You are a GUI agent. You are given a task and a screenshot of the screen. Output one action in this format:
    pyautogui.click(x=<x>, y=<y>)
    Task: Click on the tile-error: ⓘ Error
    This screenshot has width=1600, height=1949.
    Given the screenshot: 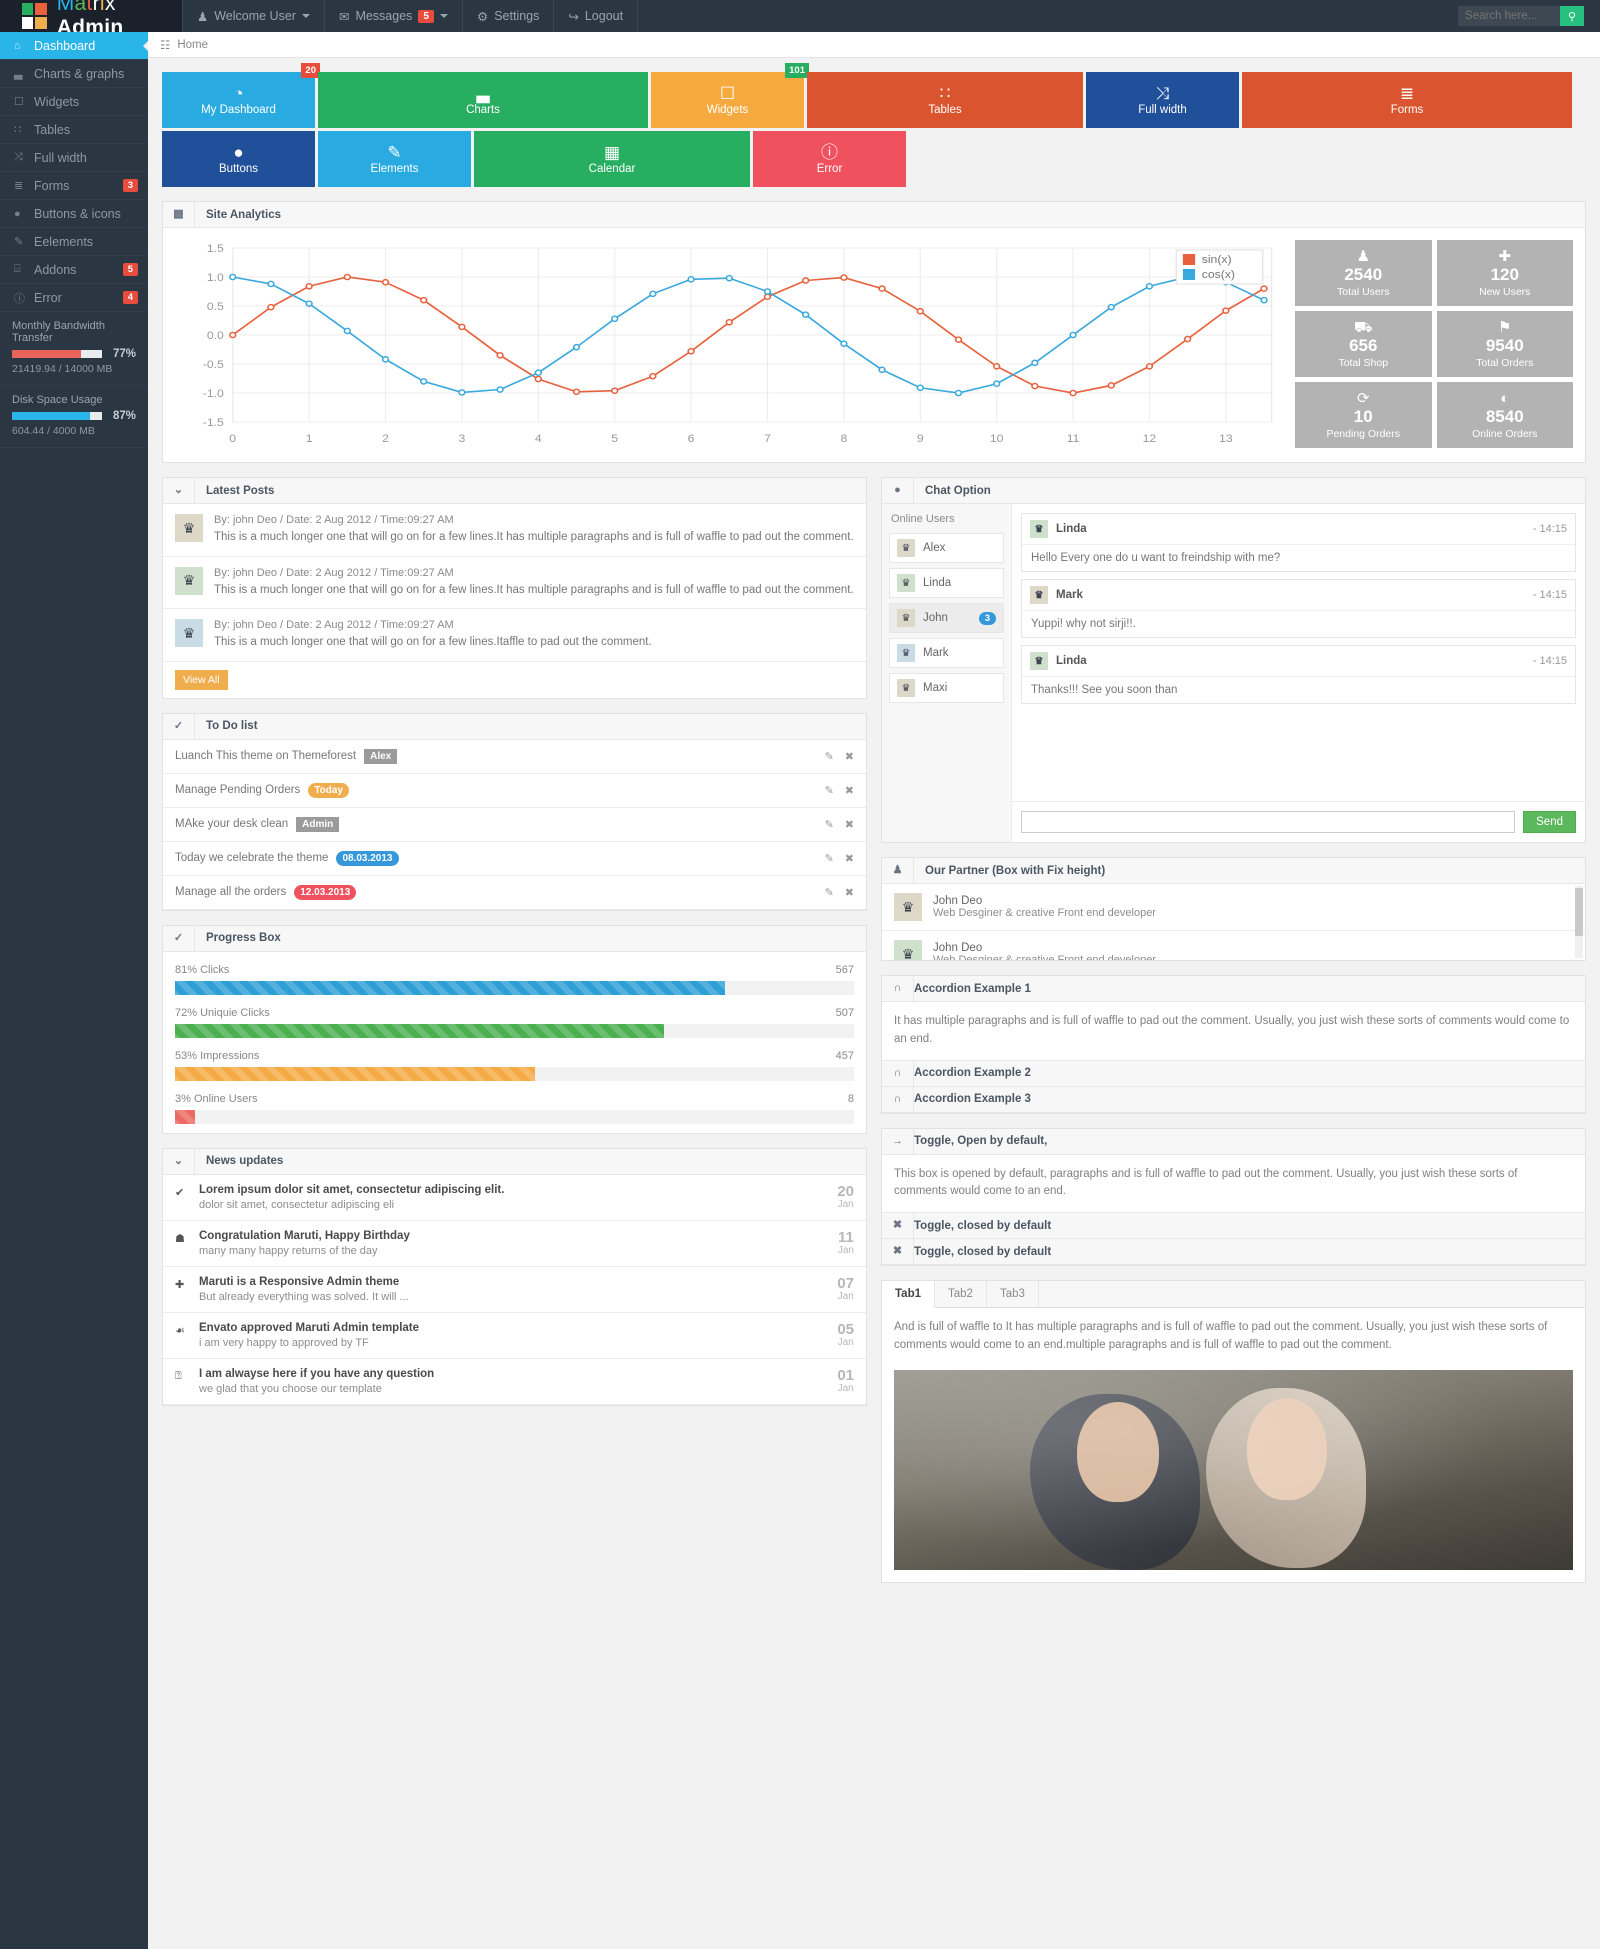 What is the action you would take?
    pyautogui.click(x=829, y=159)
    